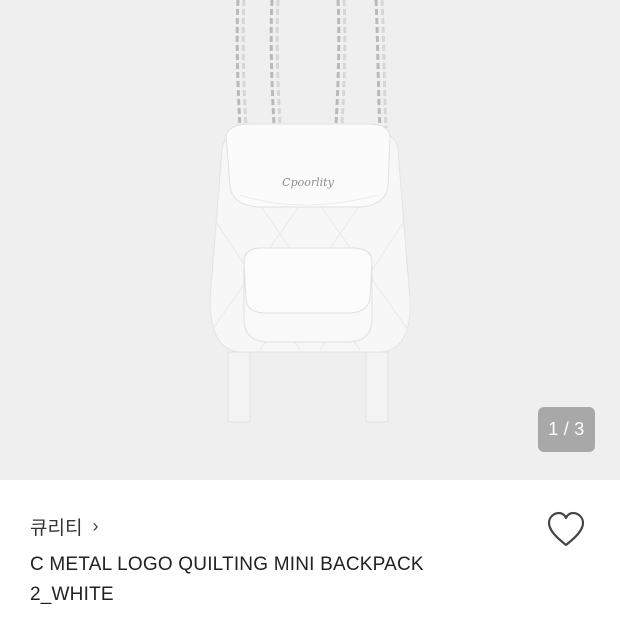 Image resolution: width=620 pixels, height=620 pixels. I want to click on product-title-line-1: C METAL LOGO QUILTING MINI BACKPACK, so click(227, 564).